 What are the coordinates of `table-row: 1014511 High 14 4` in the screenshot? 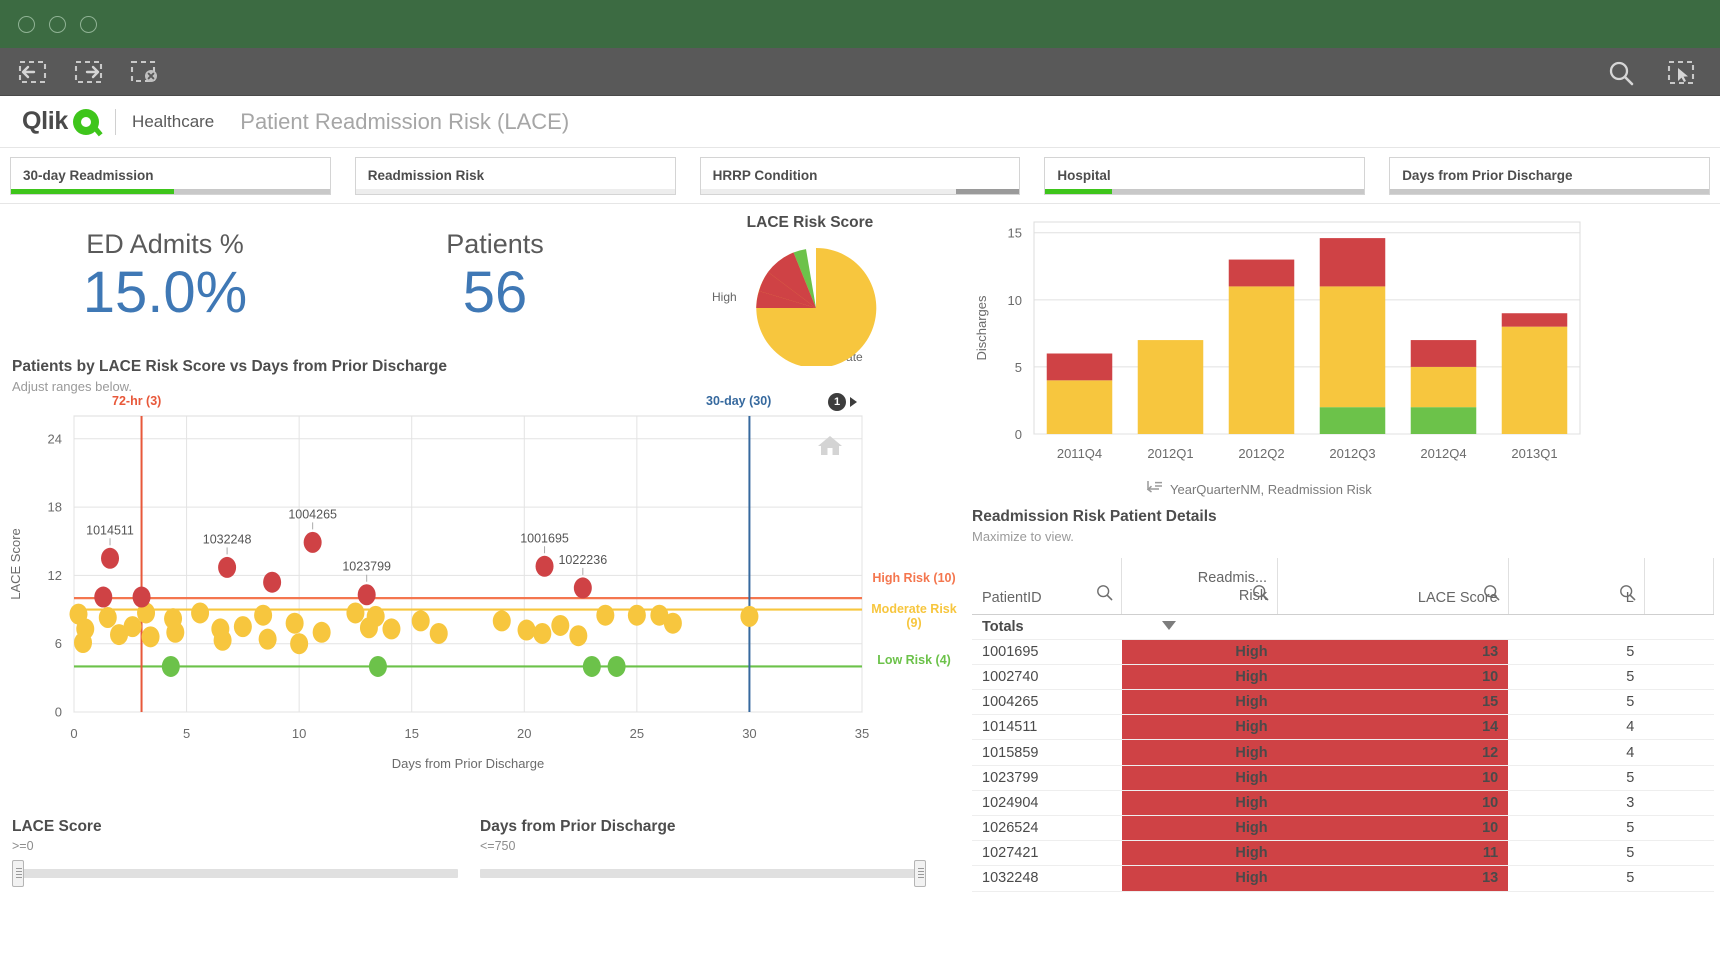 It's located at (1343, 727).